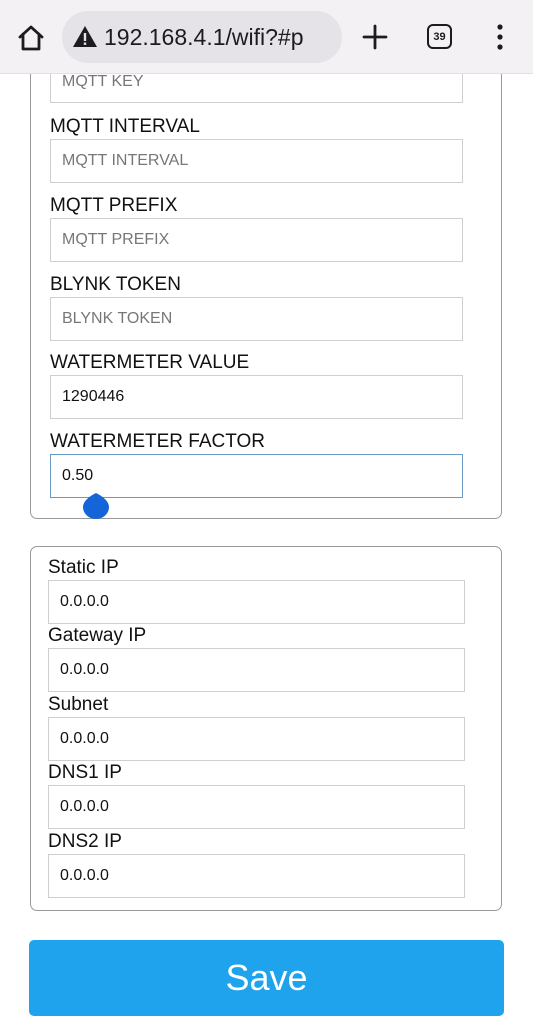 This screenshot has width=533, height=1024. Describe the element at coordinates (78, 704) in the screenshot. I see `subnet-label: Subnet` at that location.